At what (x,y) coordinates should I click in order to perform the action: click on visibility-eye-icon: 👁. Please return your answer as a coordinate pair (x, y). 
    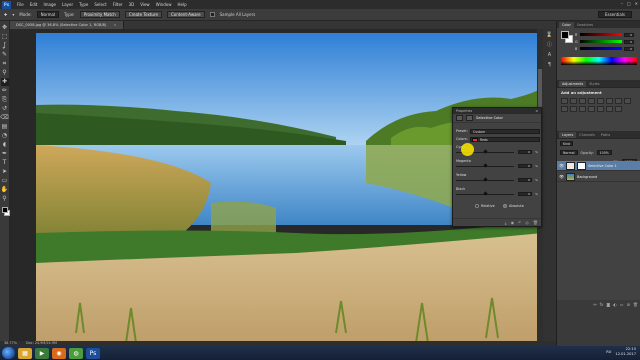
    Looking at the image, I should click on (561, 165).